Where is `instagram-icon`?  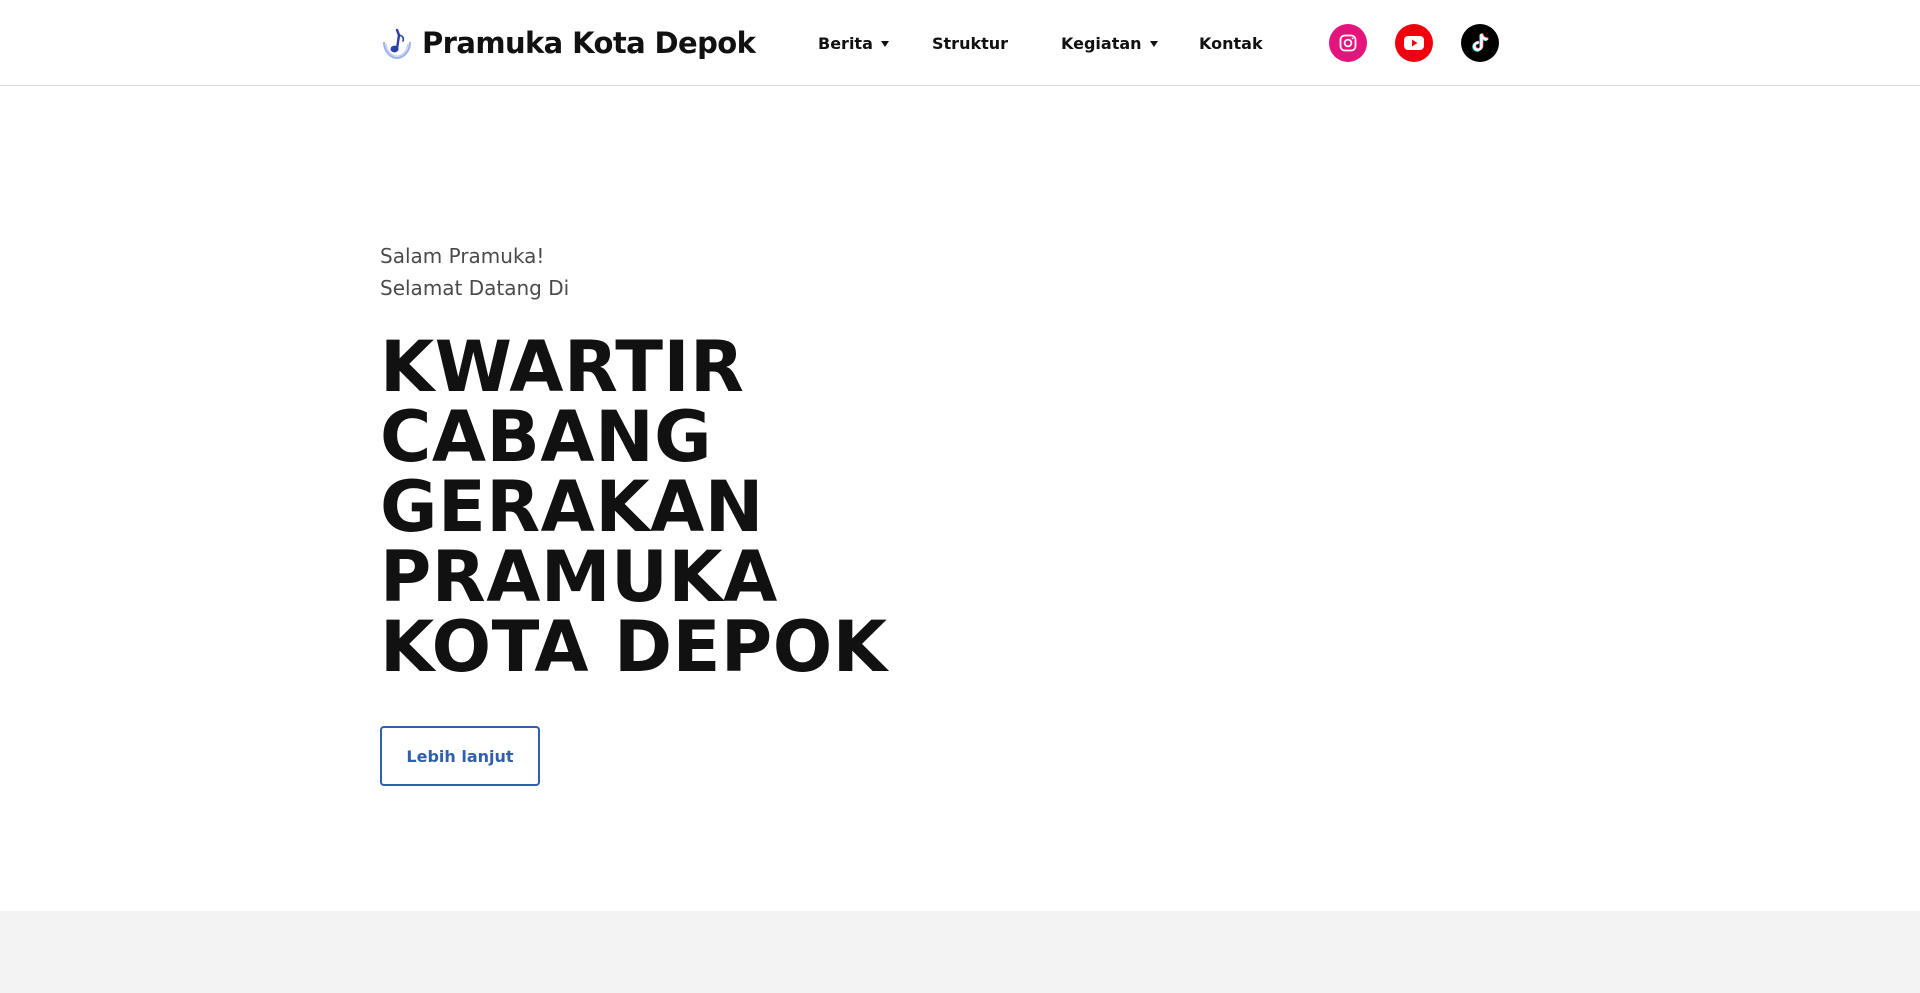 instagram-icon is located at coordinates (1348, 43).